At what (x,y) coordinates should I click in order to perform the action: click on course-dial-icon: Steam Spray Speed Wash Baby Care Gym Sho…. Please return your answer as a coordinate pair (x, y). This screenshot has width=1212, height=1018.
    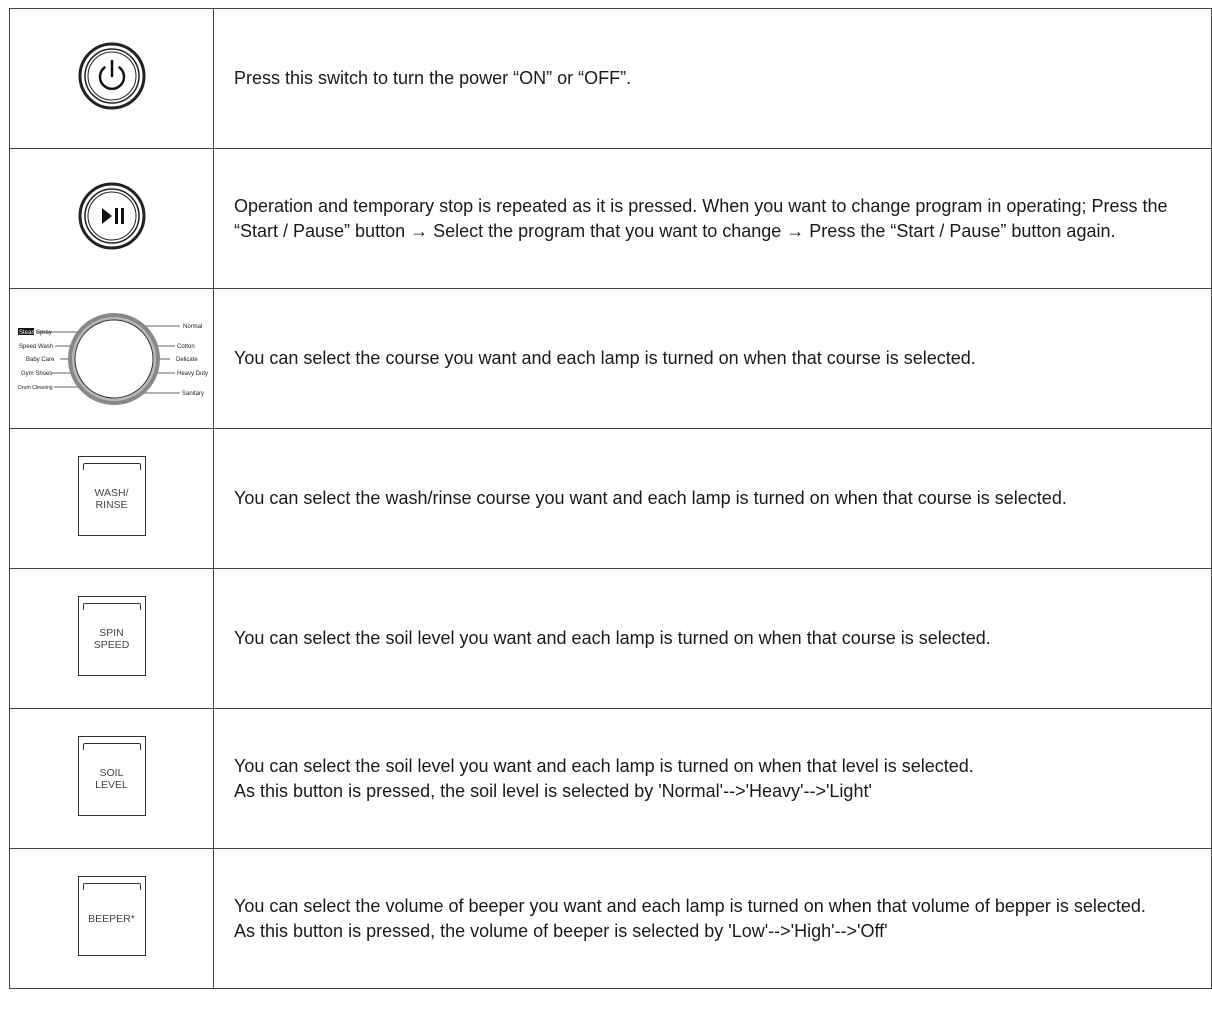
    Looking at the image, I should click on (113, 359).